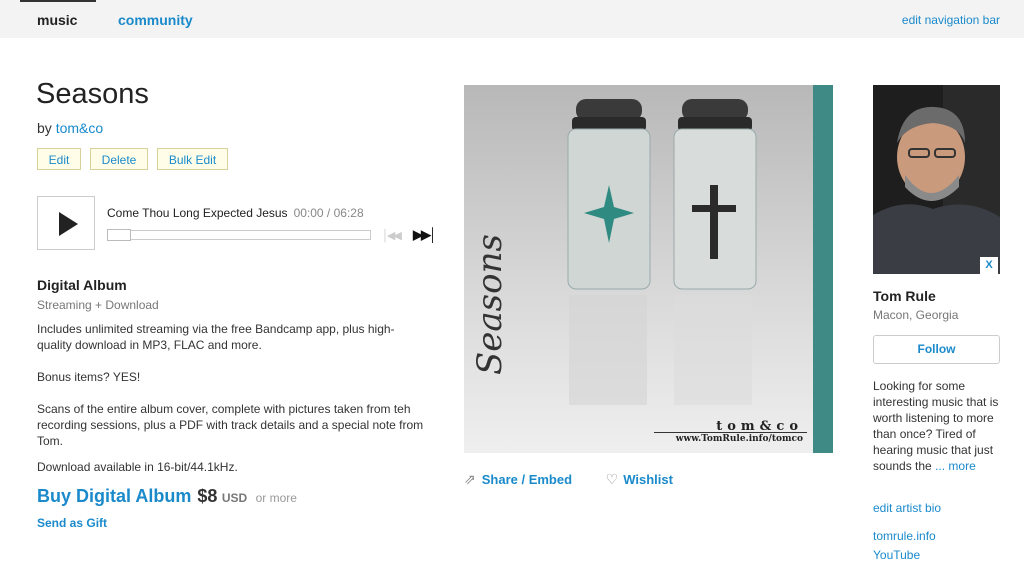 This screenshot has width=1024, height=562. I want to click on cover-shakers-illustration, so click(662, 252).